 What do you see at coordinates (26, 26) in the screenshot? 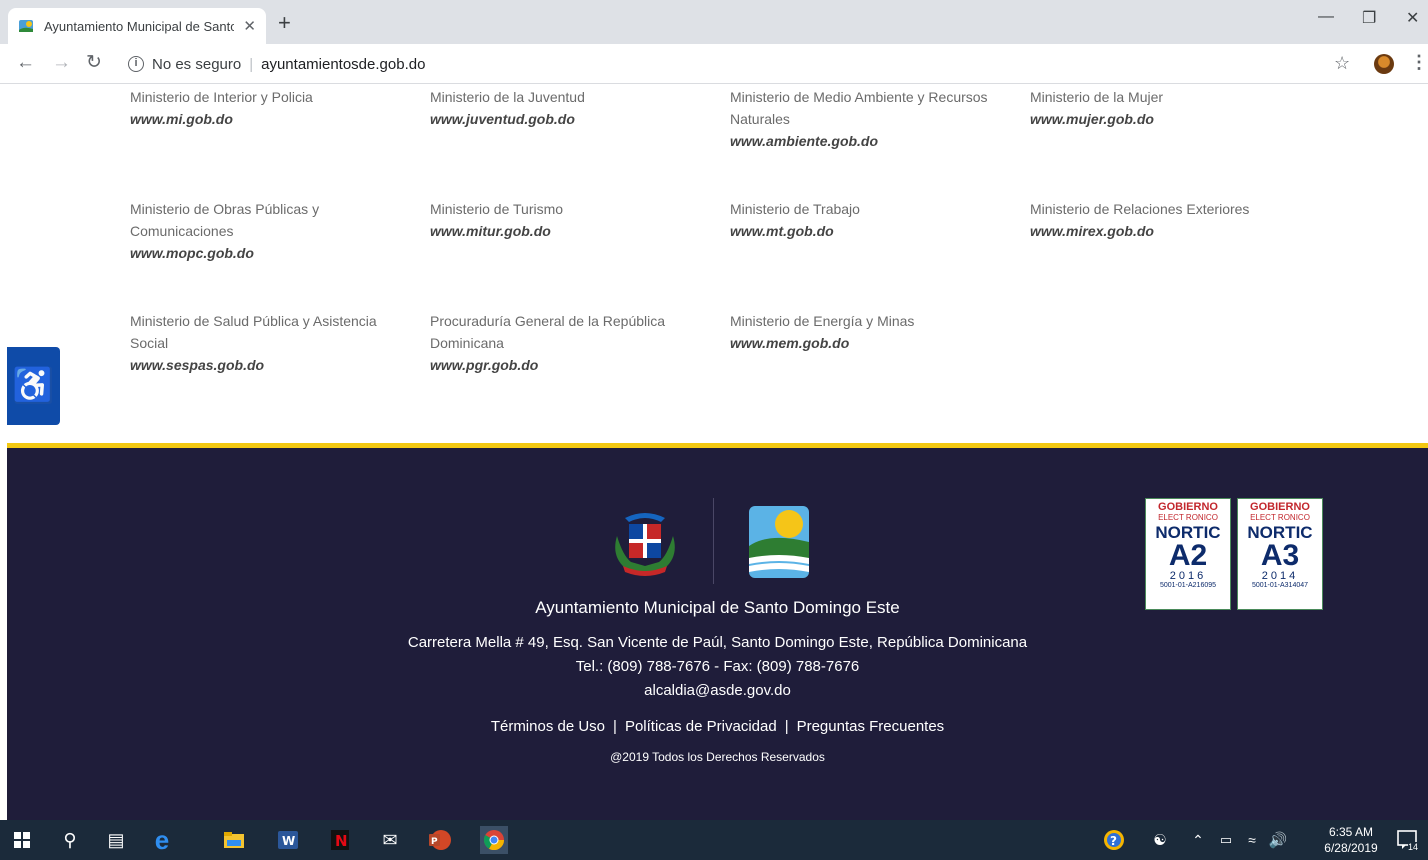
I see `site-favicon-icon` at bounding box center [26, 26].